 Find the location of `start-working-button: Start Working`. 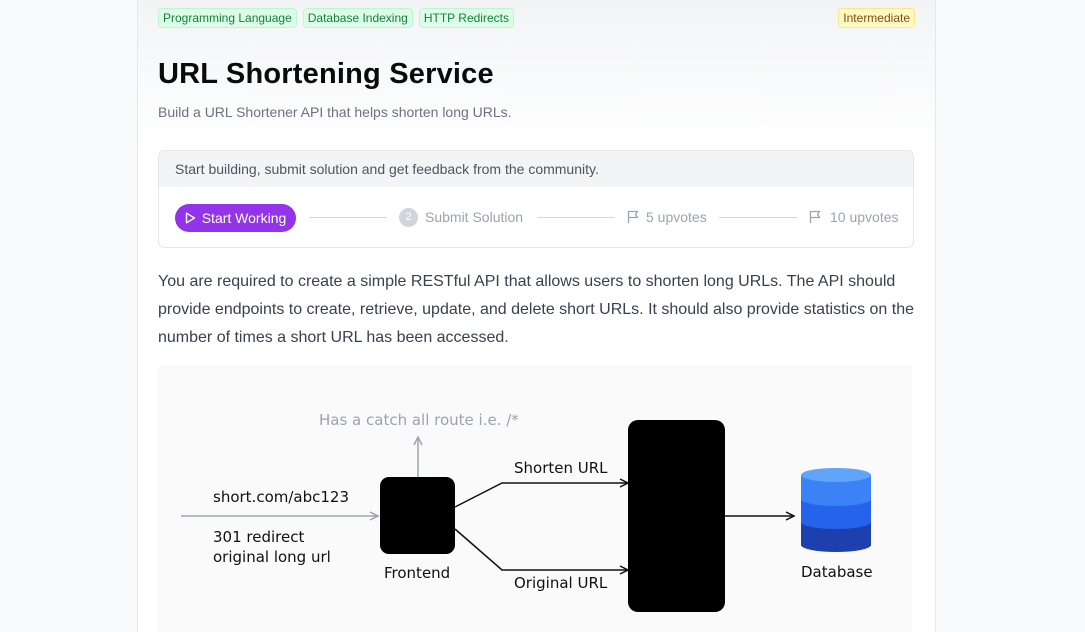

start-working-button: Start Working is located at coordinates (235, 218).